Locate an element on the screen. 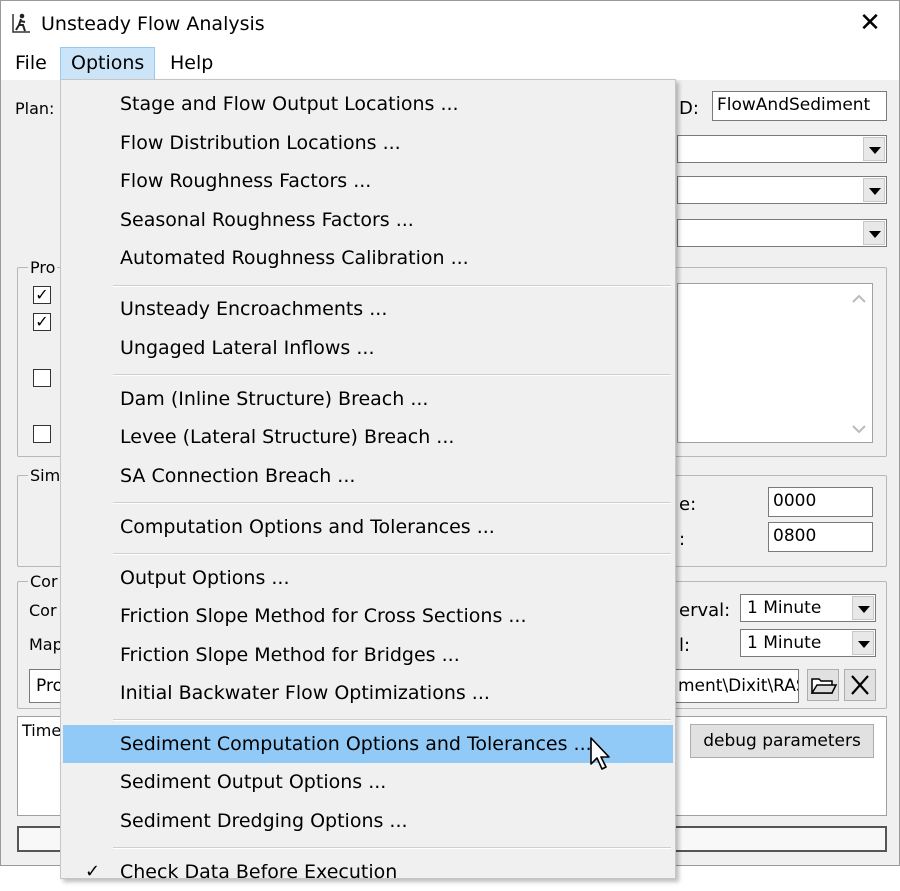 The image size is (900, 891). simulation-group-title: Sim is located at coordinates (45, 475).